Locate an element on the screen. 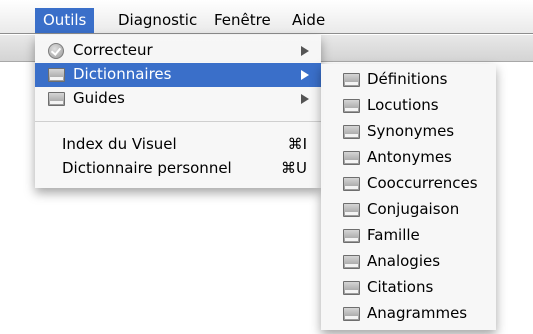 This screenshot has width=533, height=334. submenu-item-label: Cooccurrences is located at coordinates (422, 183).